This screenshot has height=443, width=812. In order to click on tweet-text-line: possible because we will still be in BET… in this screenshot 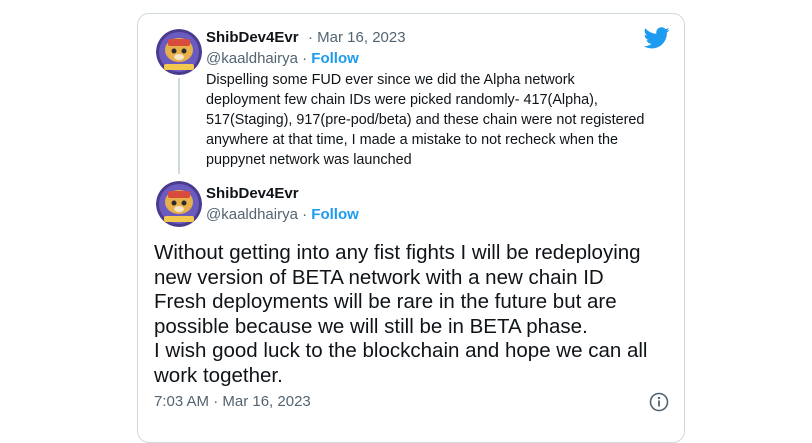, I will do `click(371, 326)`.